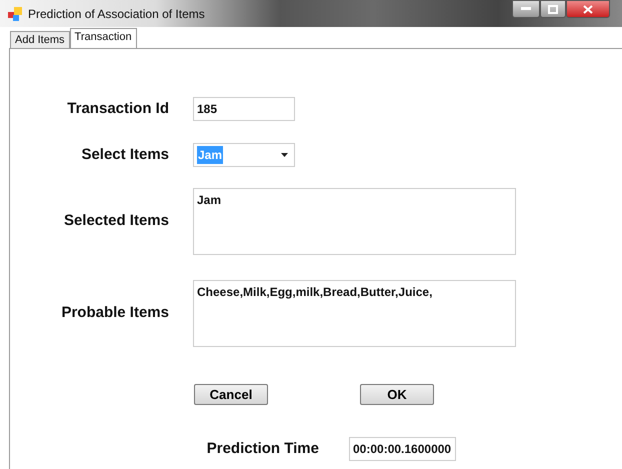  I want to click on minimize-button, so click(526, 9).